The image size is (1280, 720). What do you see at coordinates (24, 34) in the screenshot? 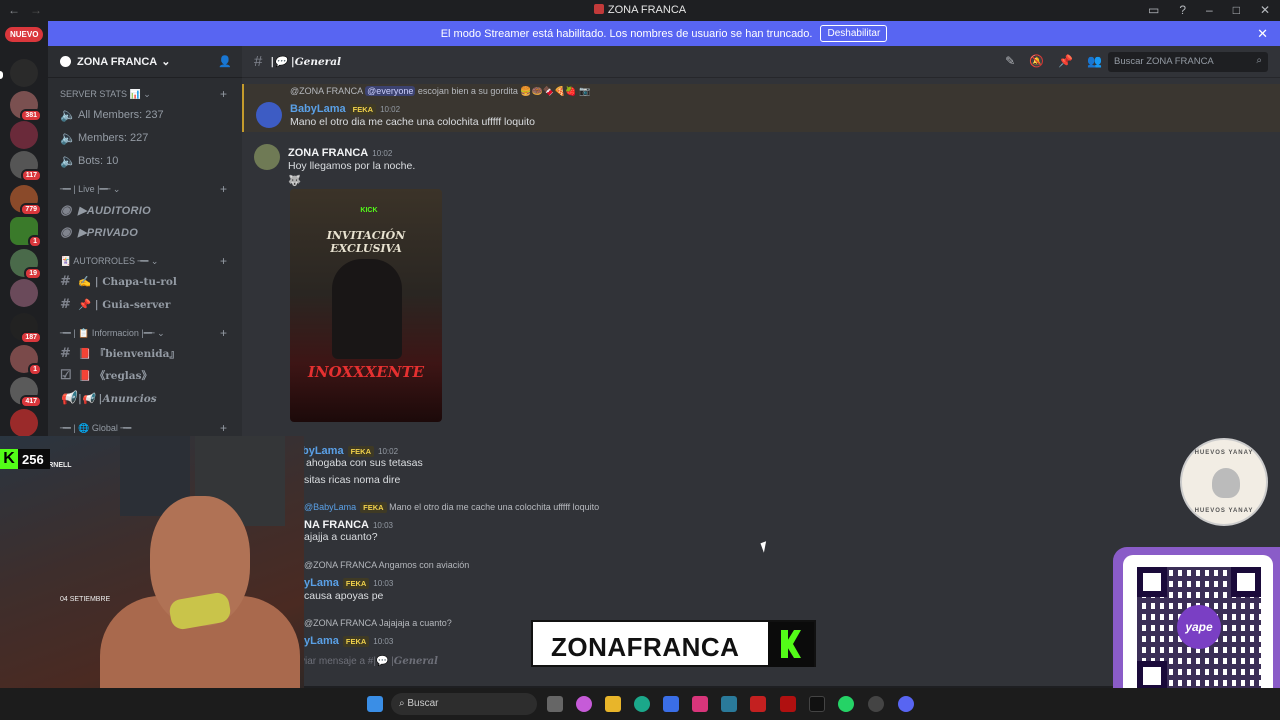
I see `new-badge: NUEVO` at bounding box center [24, 34].